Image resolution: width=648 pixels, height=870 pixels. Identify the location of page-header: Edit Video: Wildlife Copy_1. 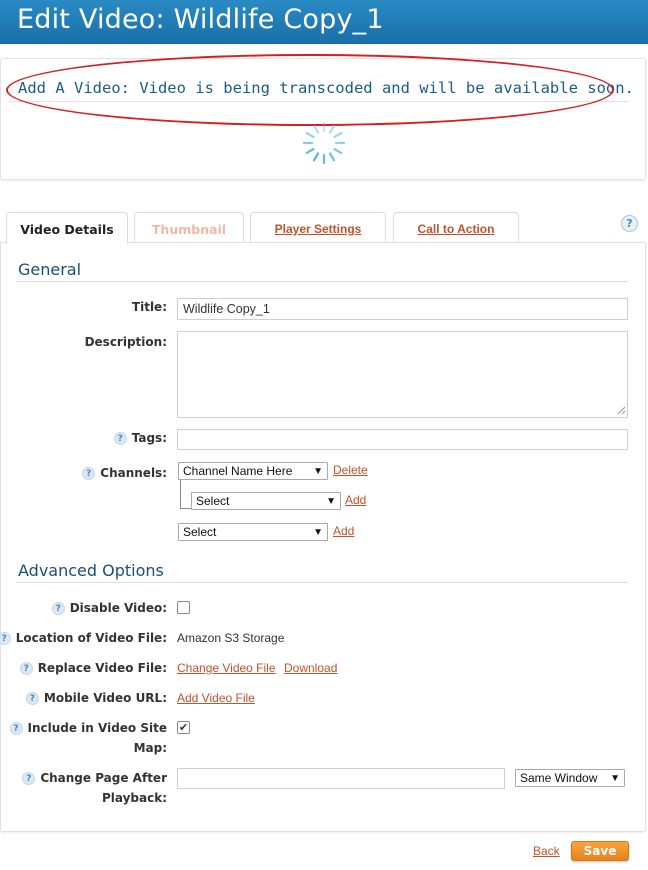
(324, 22).